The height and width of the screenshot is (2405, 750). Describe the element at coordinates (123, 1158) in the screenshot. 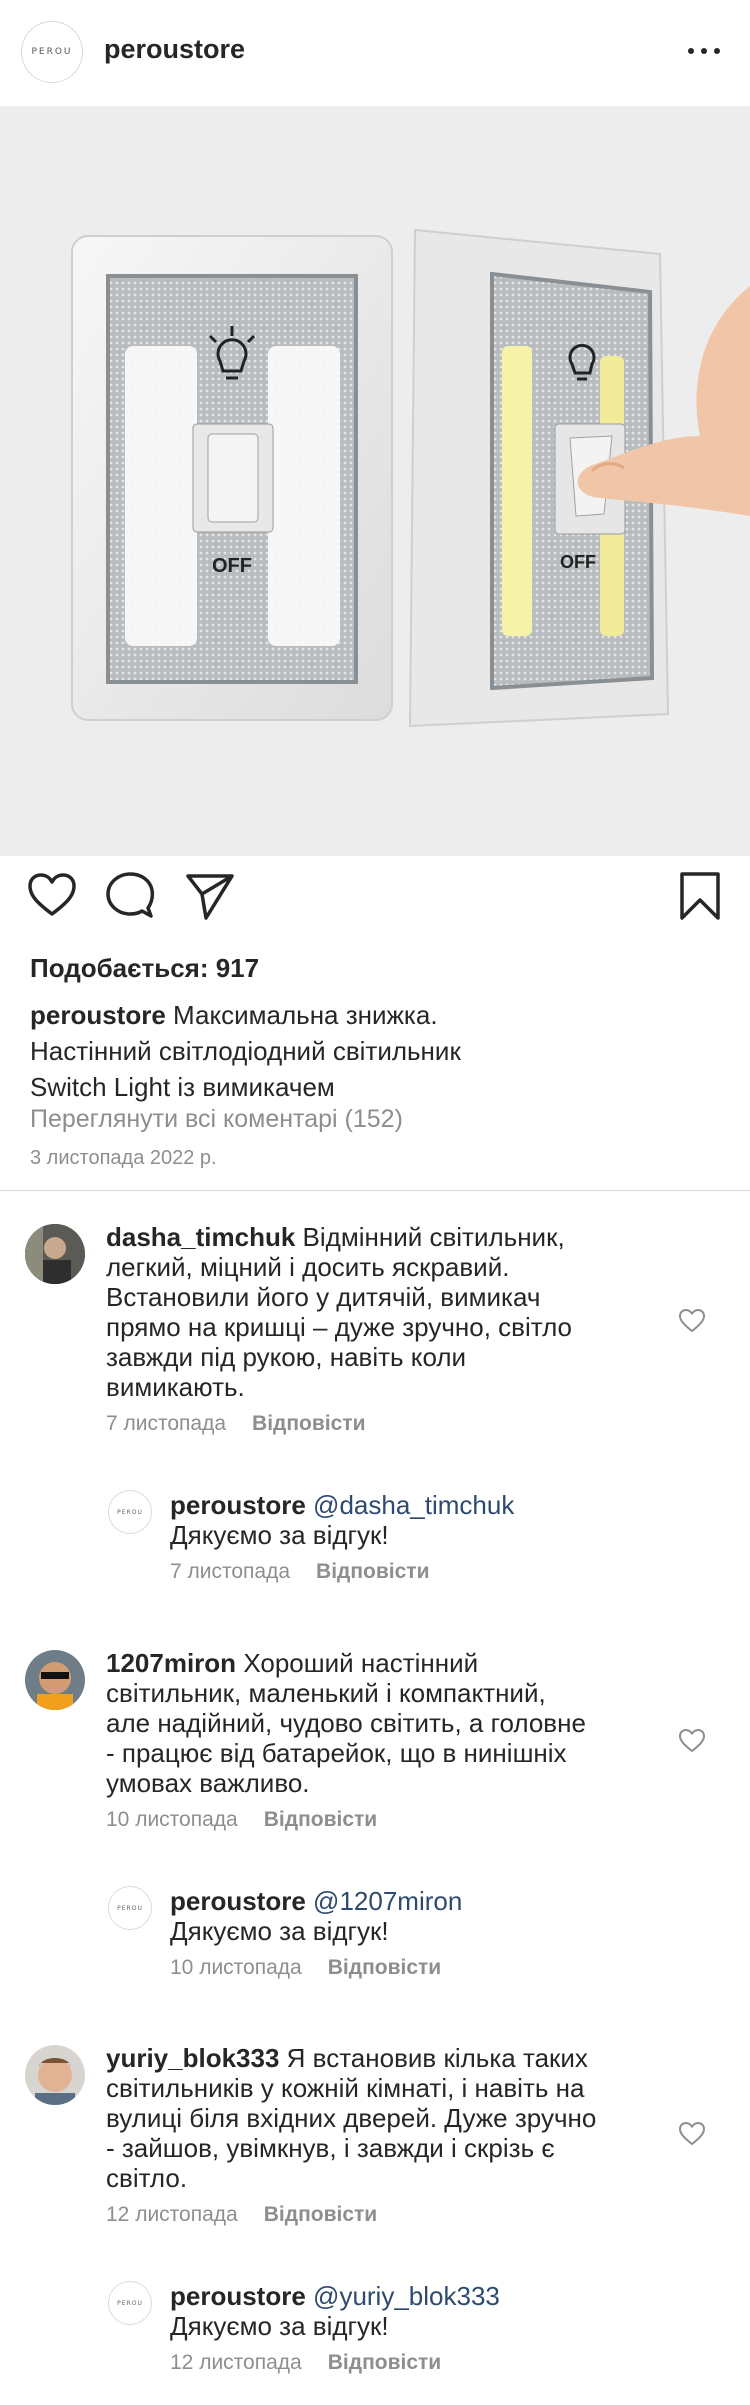

I see `post-date: 3 листопада 2022 р.` at that location.